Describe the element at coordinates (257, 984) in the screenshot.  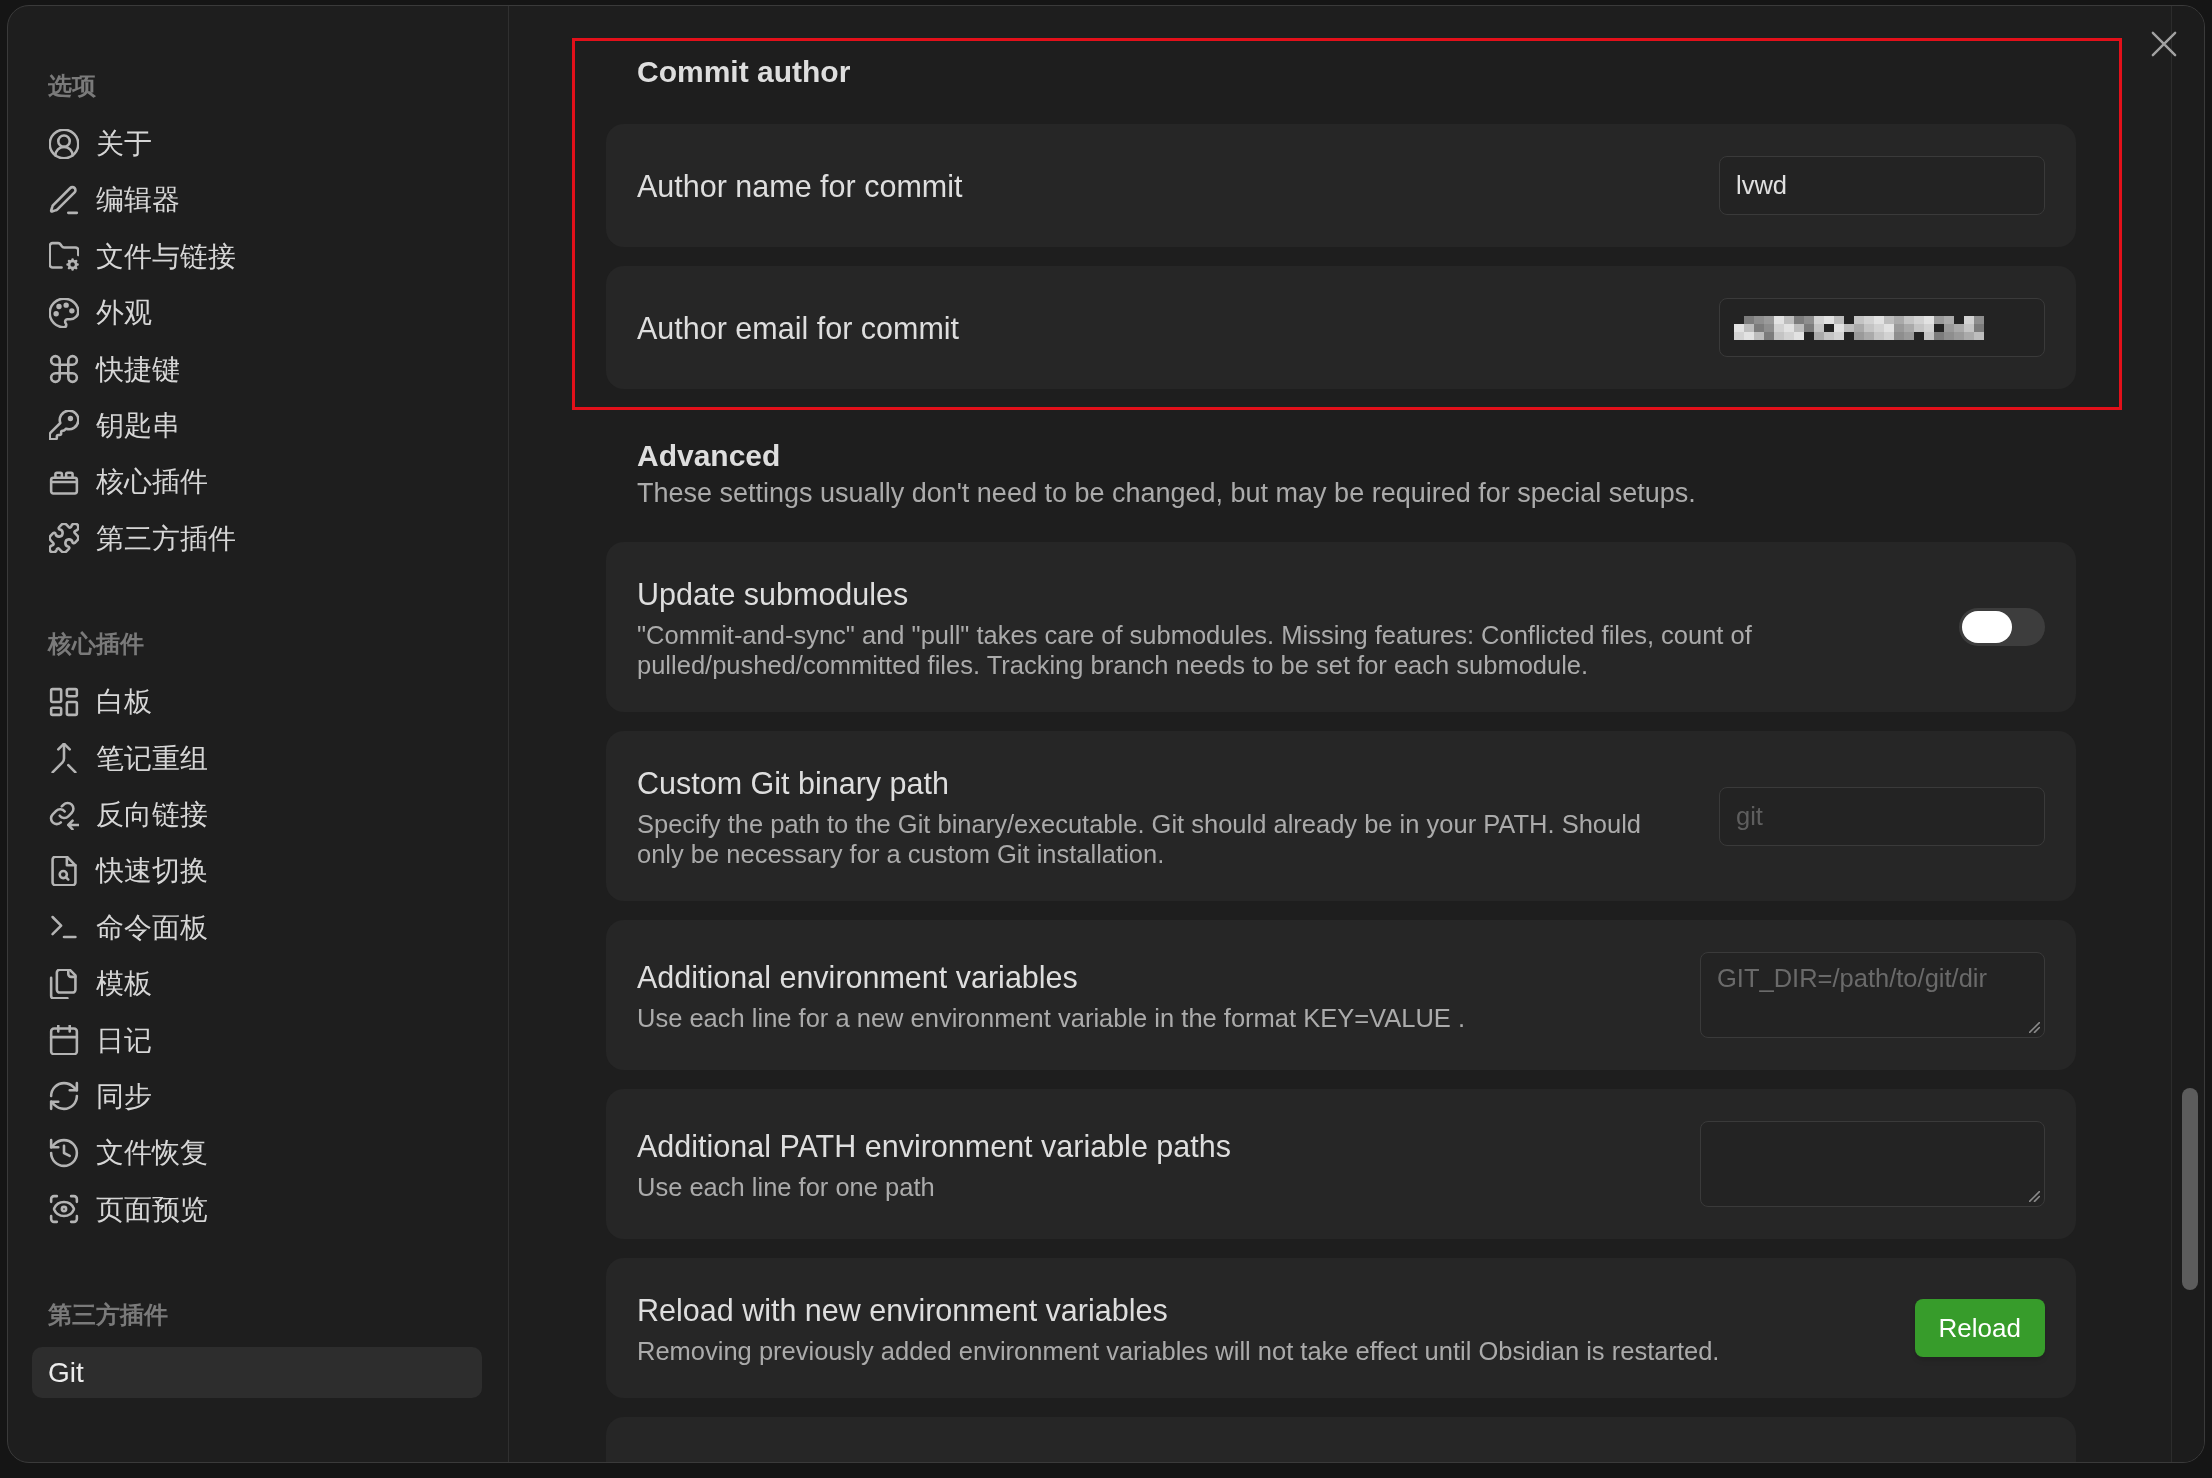
I see `sidebar-item: 模板` at that location.